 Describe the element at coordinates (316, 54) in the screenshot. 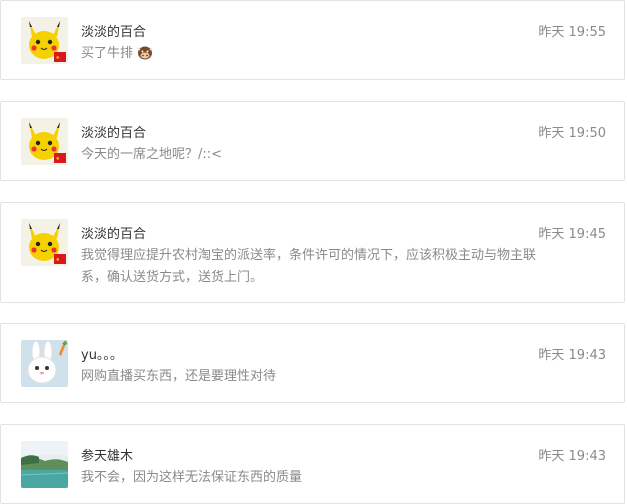

I see `comment-text: 买了牛排` at that location.